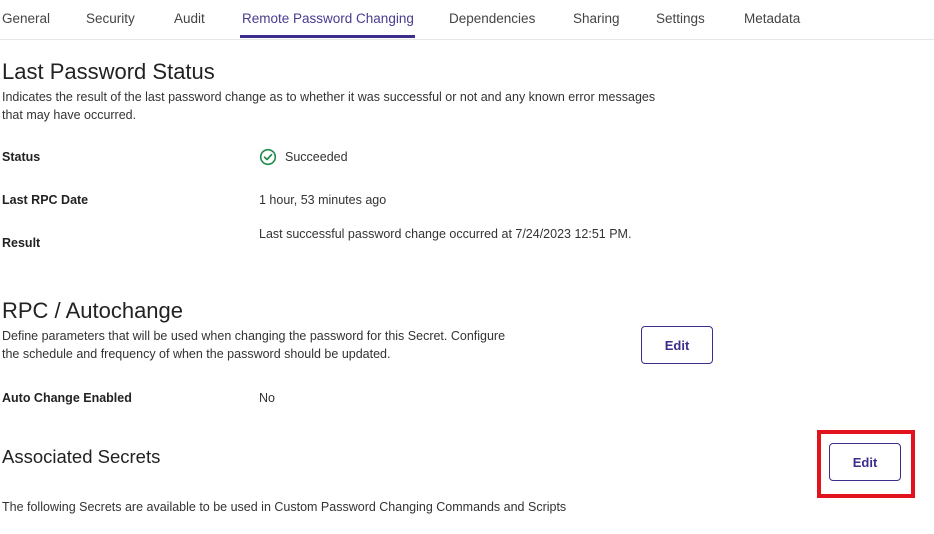 The width and height of the screenshot is (934, 534). I want to click on status-text: Succeeded, so click(316, 157).